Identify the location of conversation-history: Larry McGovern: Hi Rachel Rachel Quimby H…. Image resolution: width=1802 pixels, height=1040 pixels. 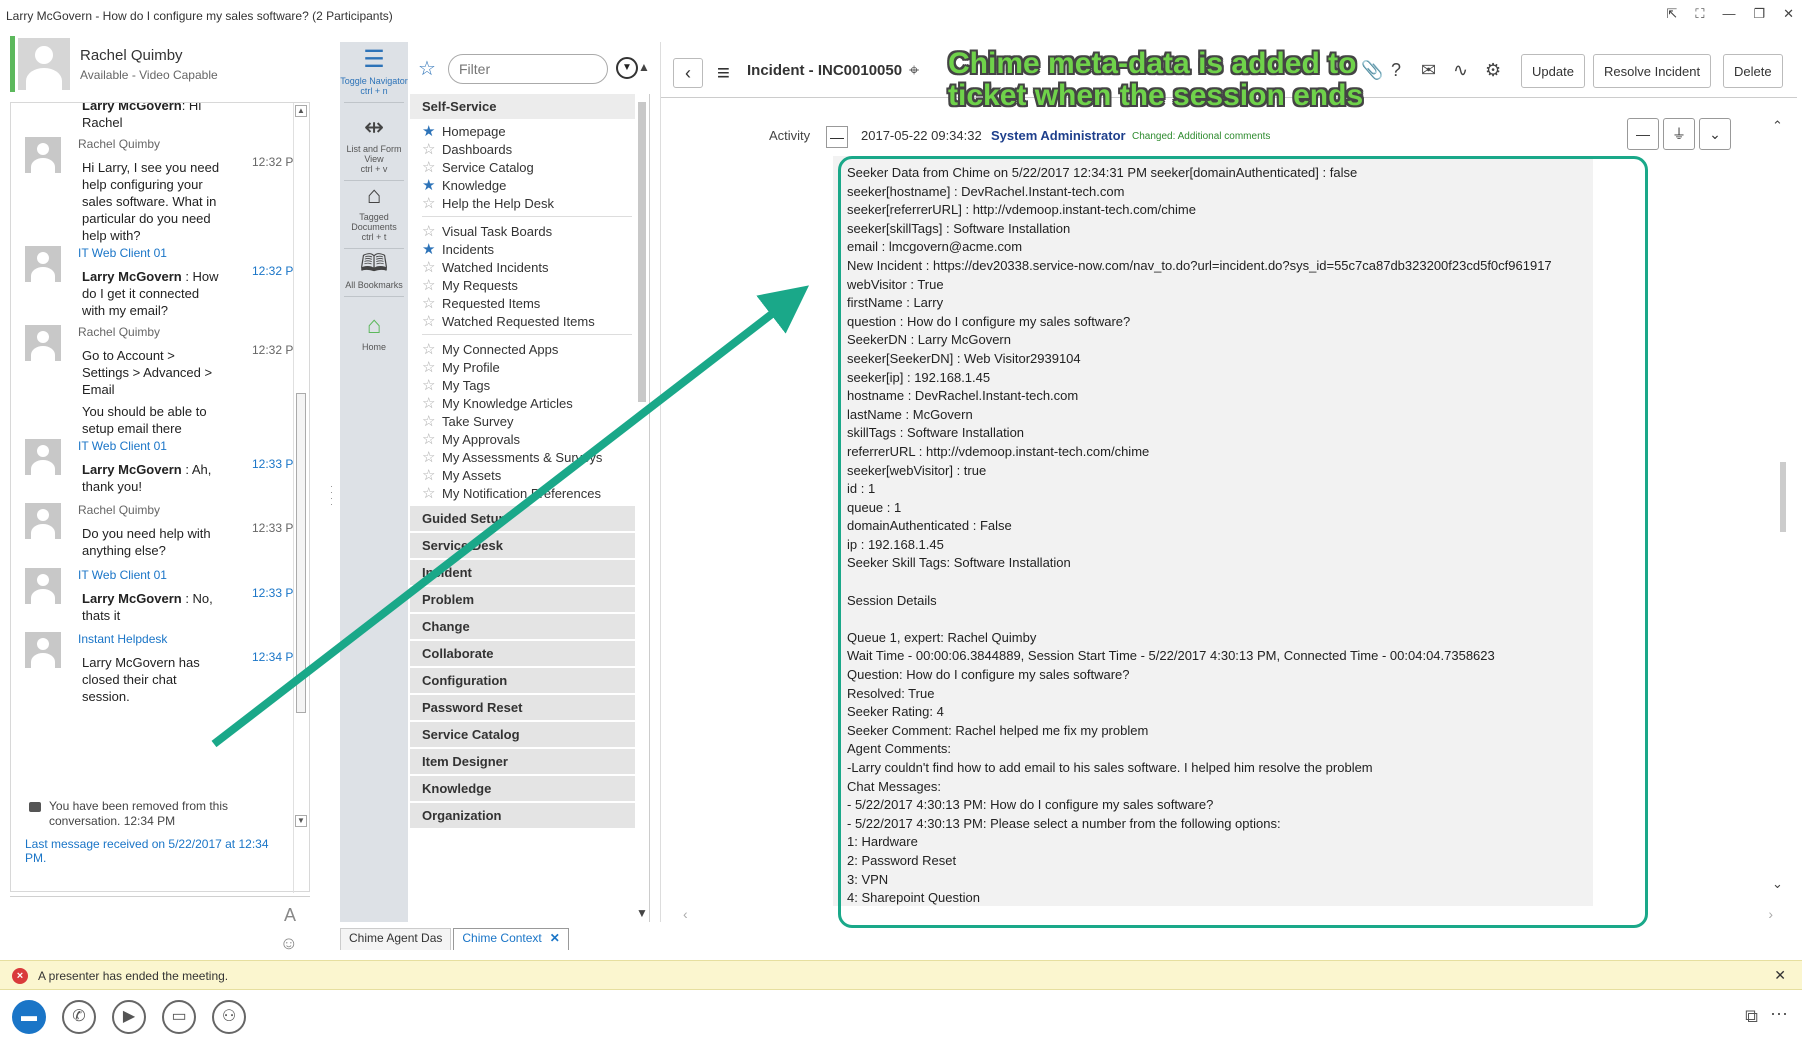
(160, 497).